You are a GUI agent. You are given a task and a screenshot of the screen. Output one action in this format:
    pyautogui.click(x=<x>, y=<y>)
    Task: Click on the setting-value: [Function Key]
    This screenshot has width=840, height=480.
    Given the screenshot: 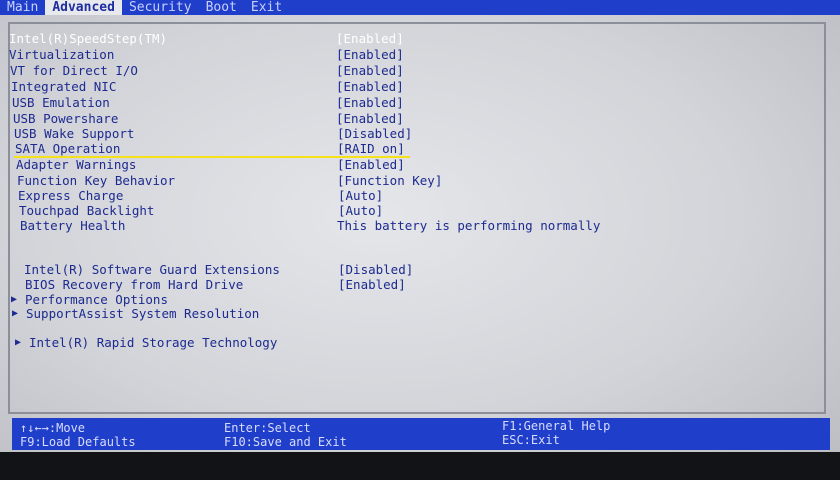 What is the action you would take?
    pyautogui.click(x=389, y=180)
    